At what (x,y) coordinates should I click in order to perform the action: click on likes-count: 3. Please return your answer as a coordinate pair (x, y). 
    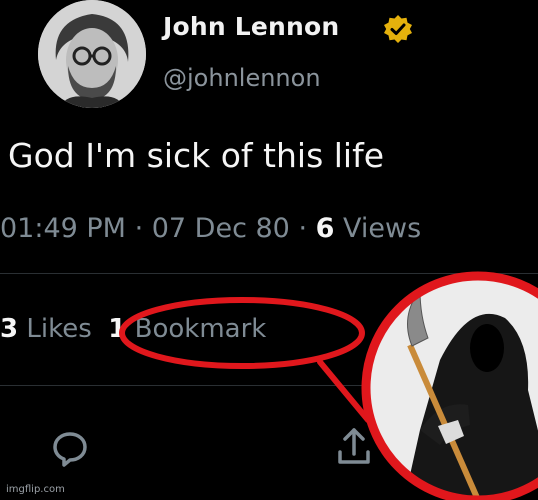
    Looking at the image, I should click on (9, 329).